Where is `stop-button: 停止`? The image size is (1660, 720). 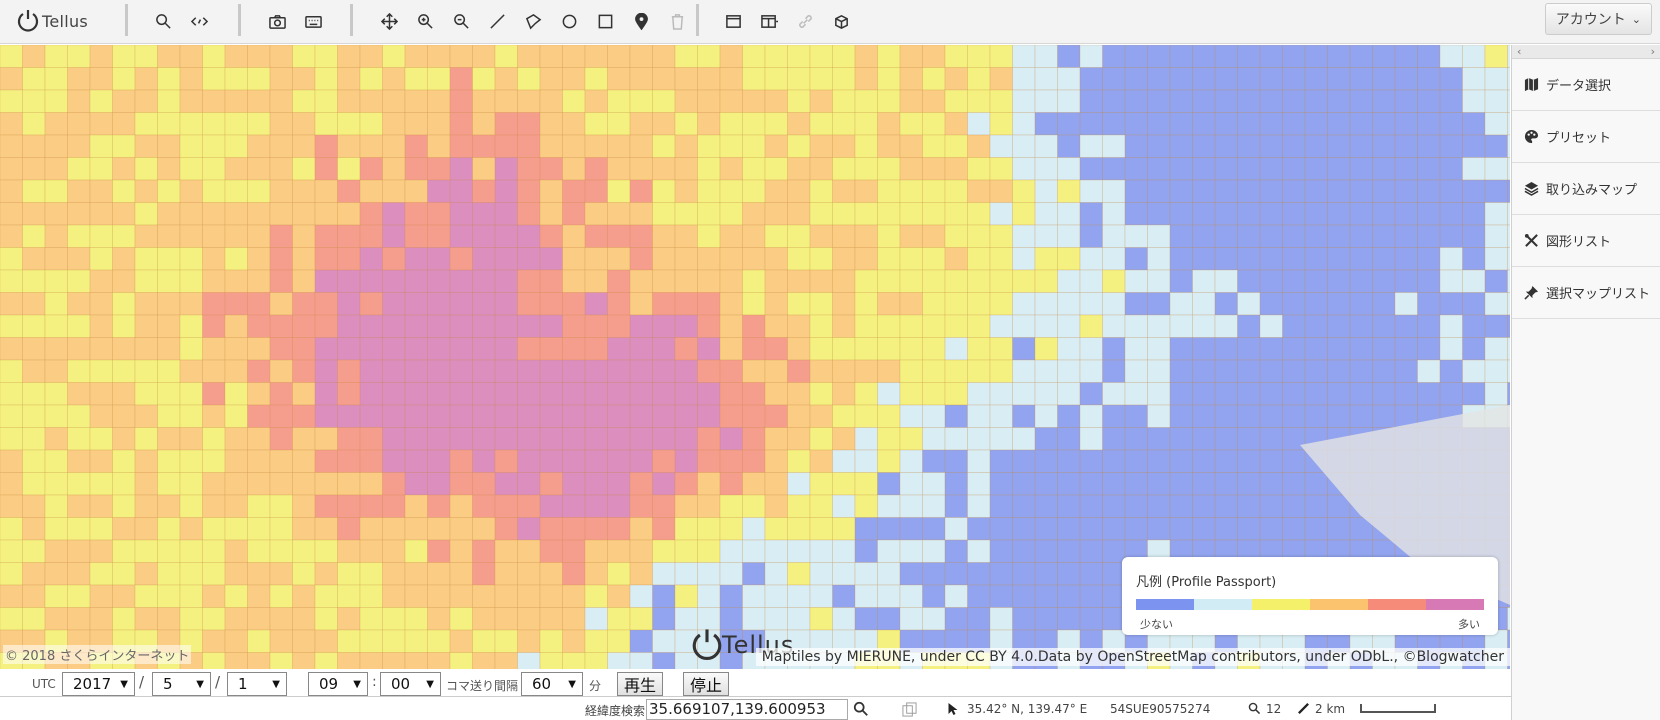 stop-button: 停止 is located at coordinates (706, 684).